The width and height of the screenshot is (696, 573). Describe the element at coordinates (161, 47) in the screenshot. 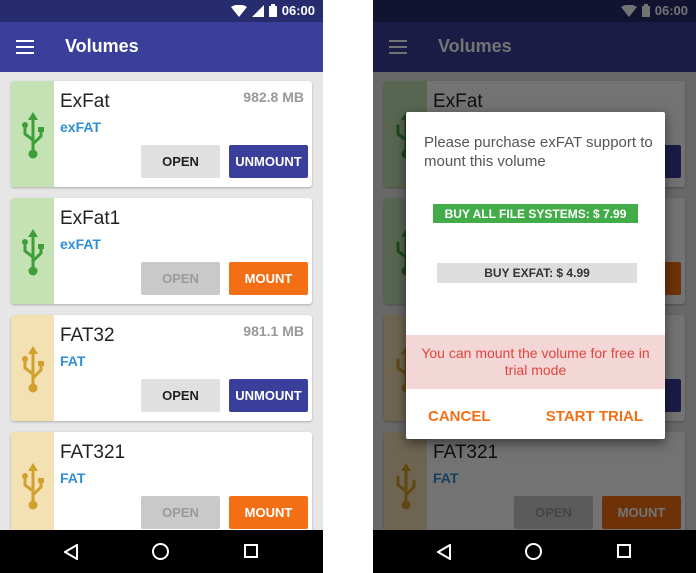

I see `app-bar: Volumes` at that location.